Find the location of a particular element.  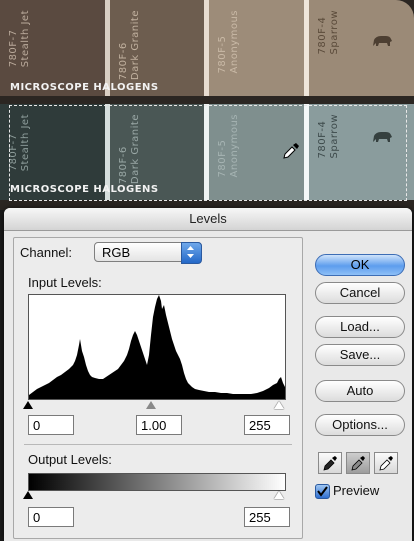

paint-chip-label: 780F-4 Sparrow is located at coordinates (328, 32).